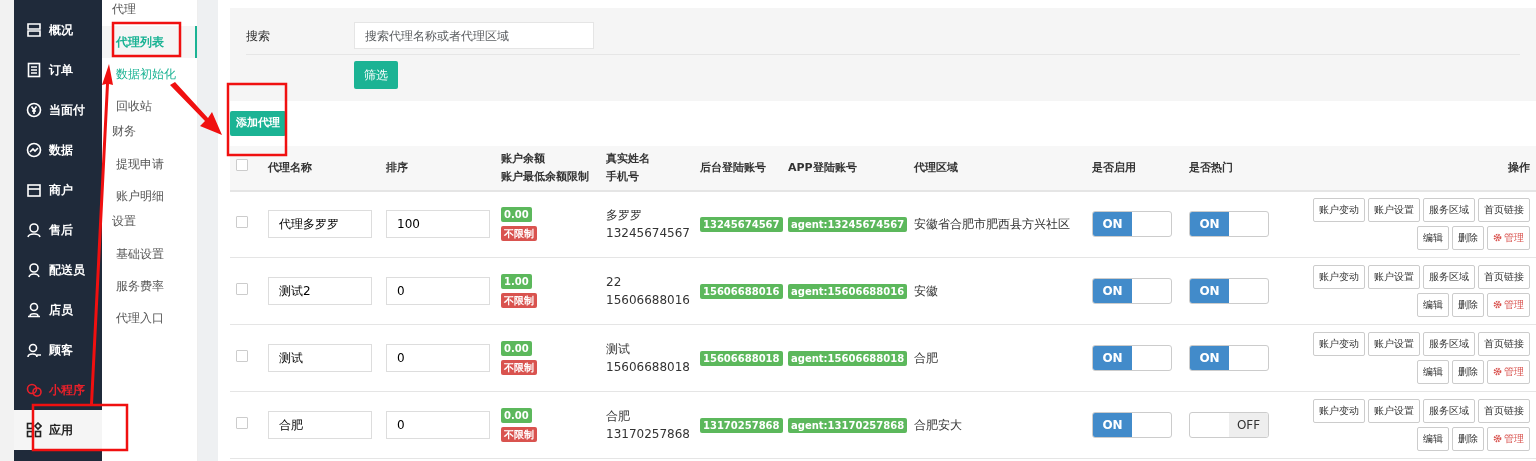 This screenshot has width=1536, height=461. I want to click on submenu-item: 代理入口, so click(149, 318).